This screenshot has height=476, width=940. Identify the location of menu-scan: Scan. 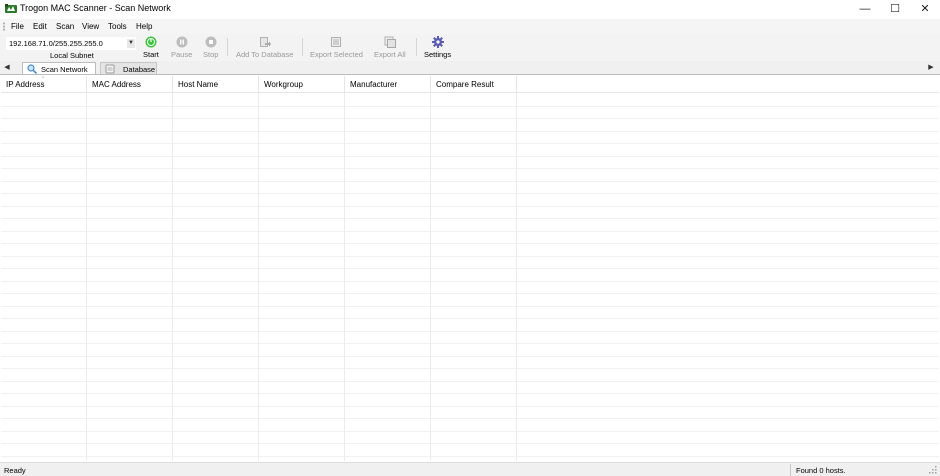
(65, 26).